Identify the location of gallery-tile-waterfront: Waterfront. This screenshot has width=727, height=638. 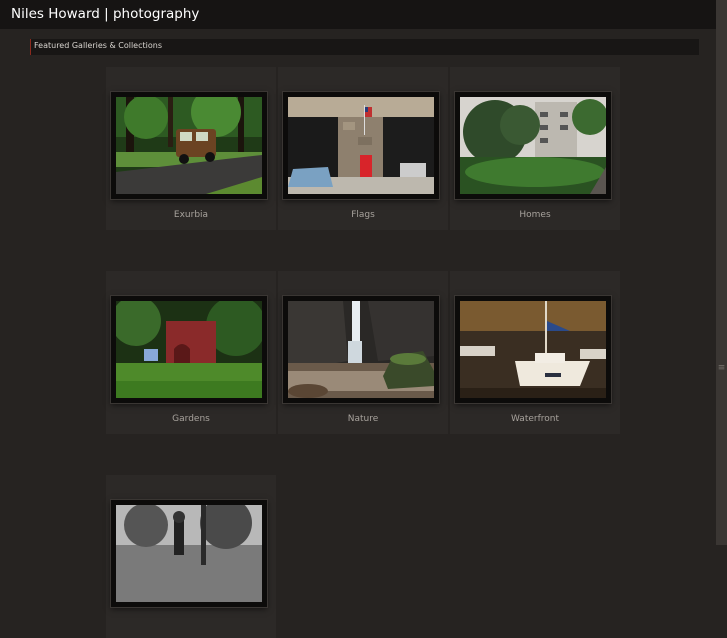
(535, 352).